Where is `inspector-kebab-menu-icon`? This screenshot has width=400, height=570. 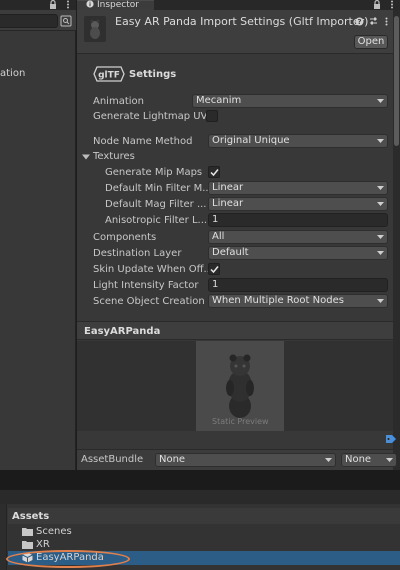 inspector-kebab-menu-icon is located at coordinates (392, 4).